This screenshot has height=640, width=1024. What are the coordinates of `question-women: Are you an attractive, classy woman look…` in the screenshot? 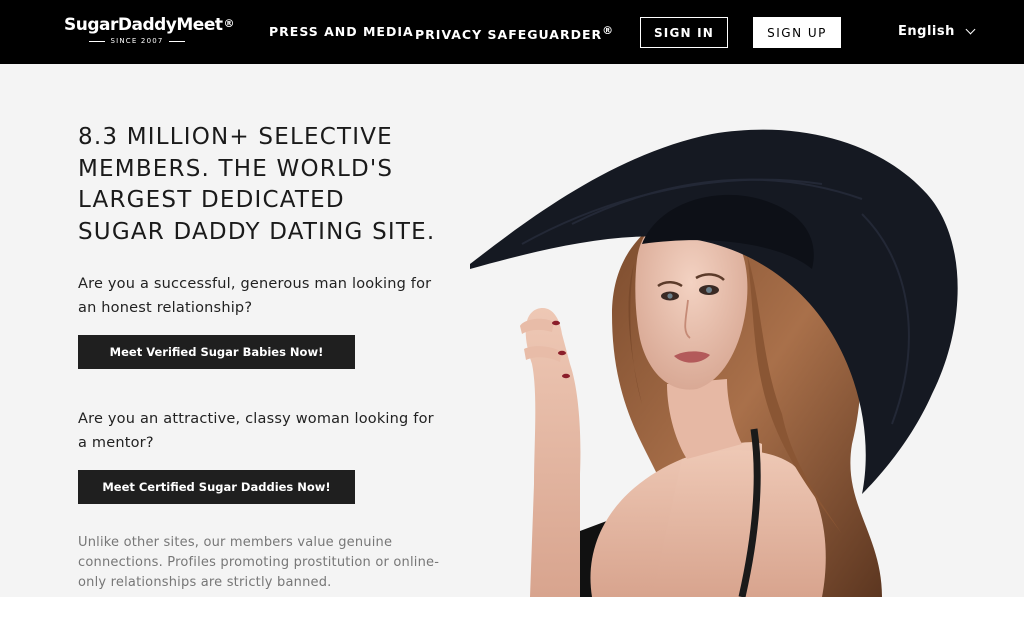 It's located at (256, 431).